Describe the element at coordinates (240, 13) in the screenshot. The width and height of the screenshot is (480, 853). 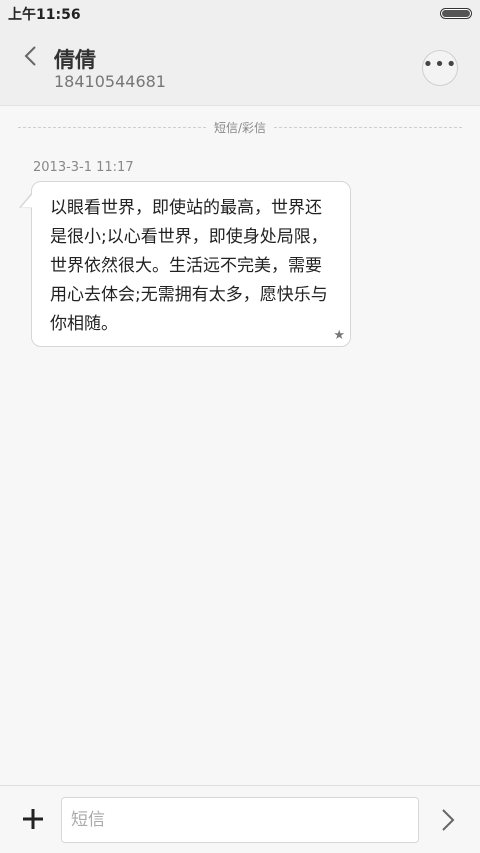
I see `status-bar: 上午11:56` at that location.